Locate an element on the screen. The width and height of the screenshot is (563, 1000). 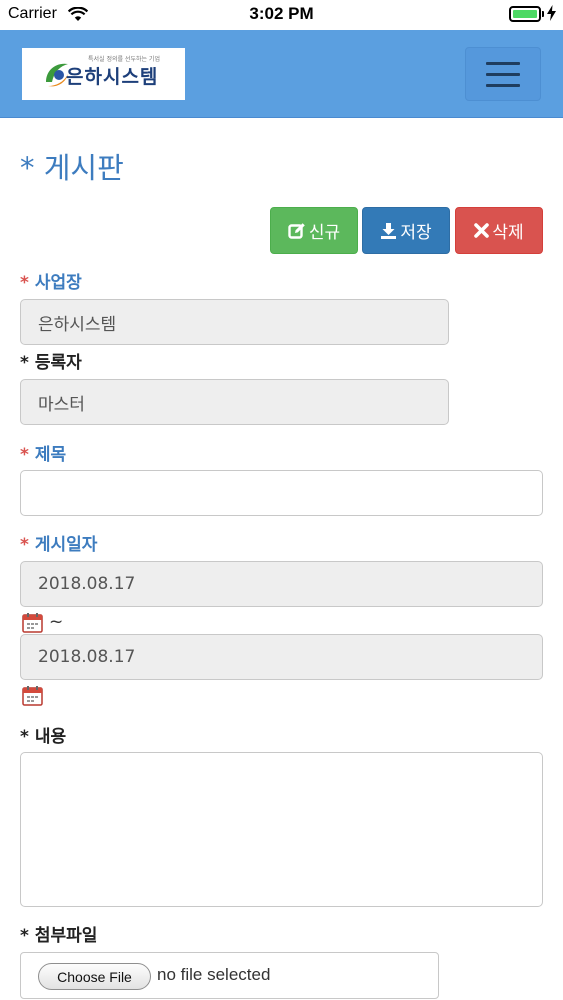
post-date-from-value: 2018.08.17 is located at coordinates (87, 584).